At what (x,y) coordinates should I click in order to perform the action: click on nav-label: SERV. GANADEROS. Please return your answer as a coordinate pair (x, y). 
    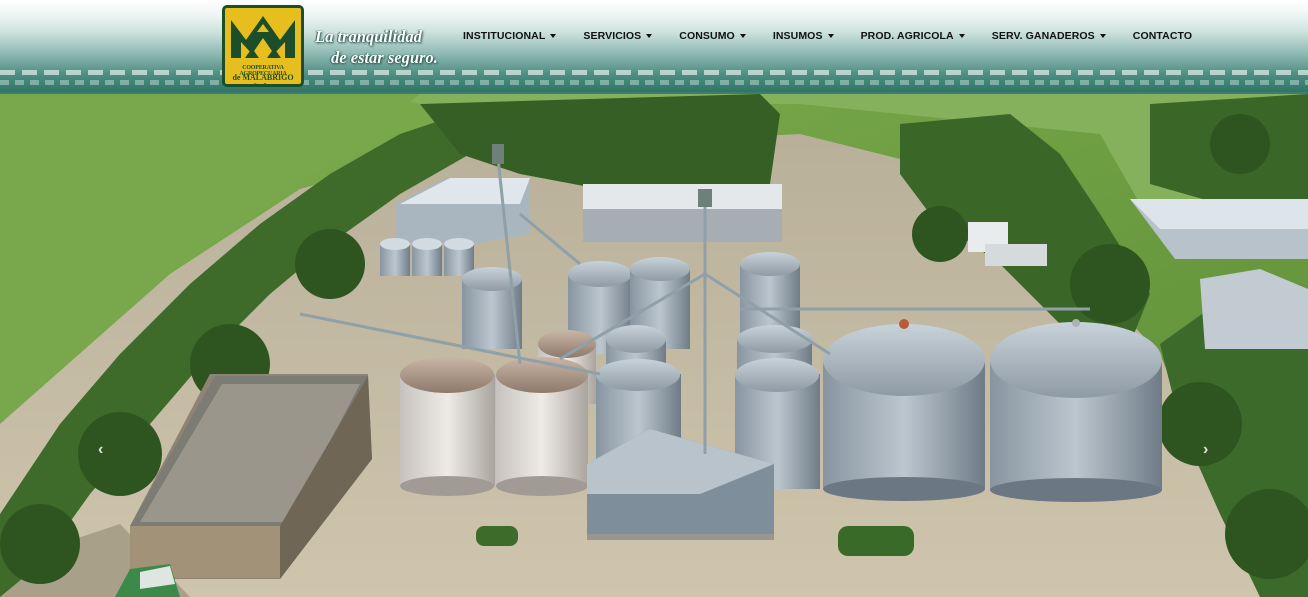
    Looking at the image, I should click on (1043, 36).